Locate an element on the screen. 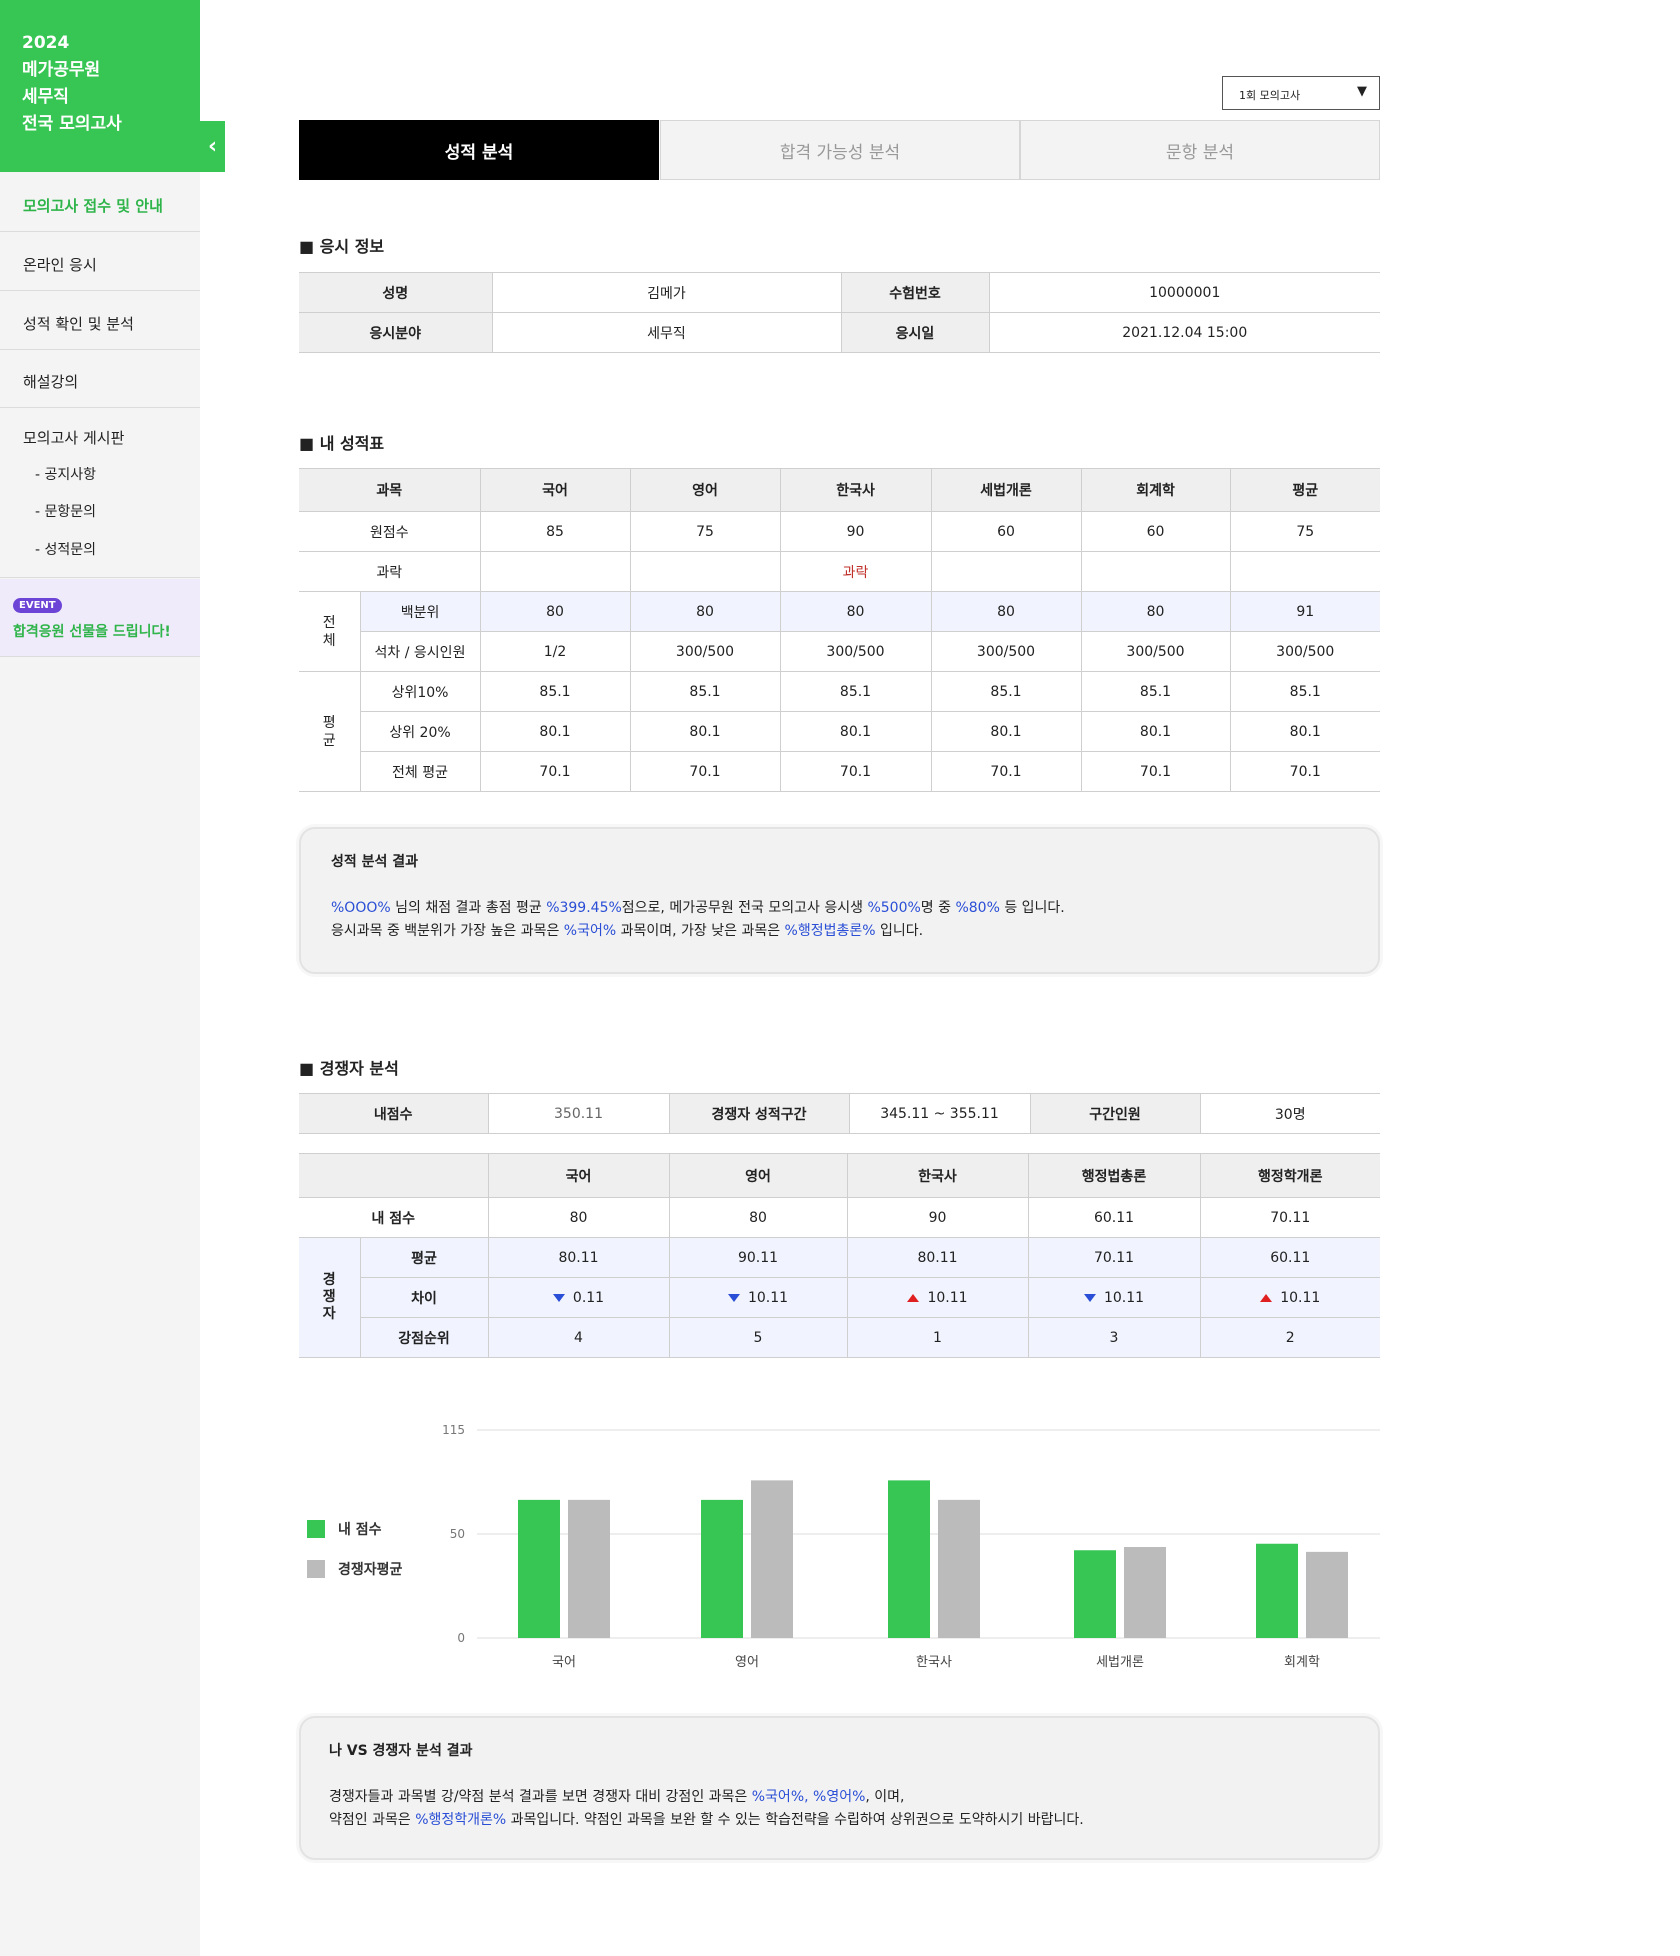  row-label: 원점수 is located at coordinates (390, 531).